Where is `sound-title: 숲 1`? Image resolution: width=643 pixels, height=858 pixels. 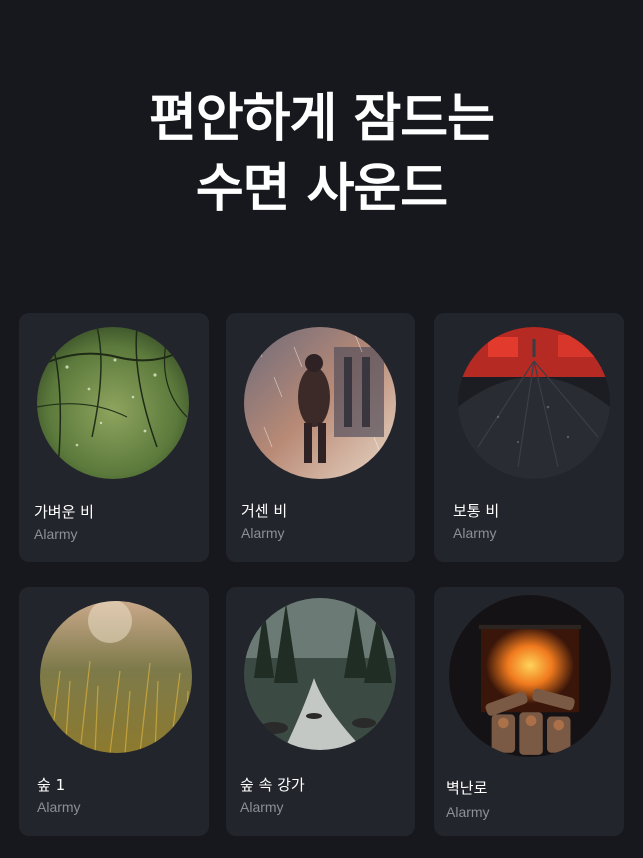
sound-title: 숲 1 is located at coordinates (51, 785).